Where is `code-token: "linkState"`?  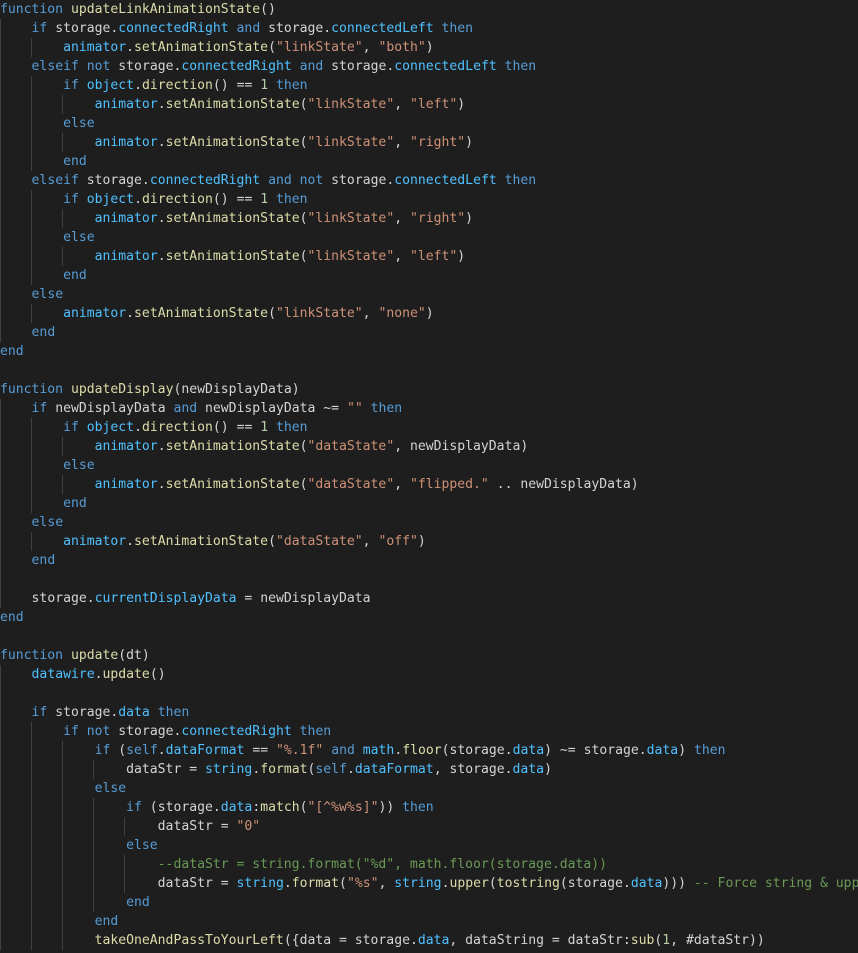 code-token: "linkState" is located at coordinates (351, 142).